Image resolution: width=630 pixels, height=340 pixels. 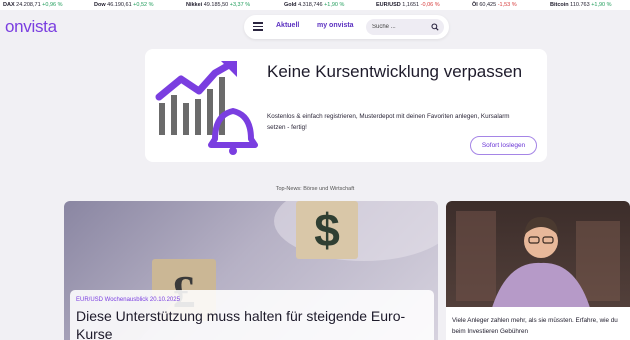 What do you see at coordinates (258, 27) in the screenshot?
I see `hamburger-menu-icon` at bounding box center [258, 27].